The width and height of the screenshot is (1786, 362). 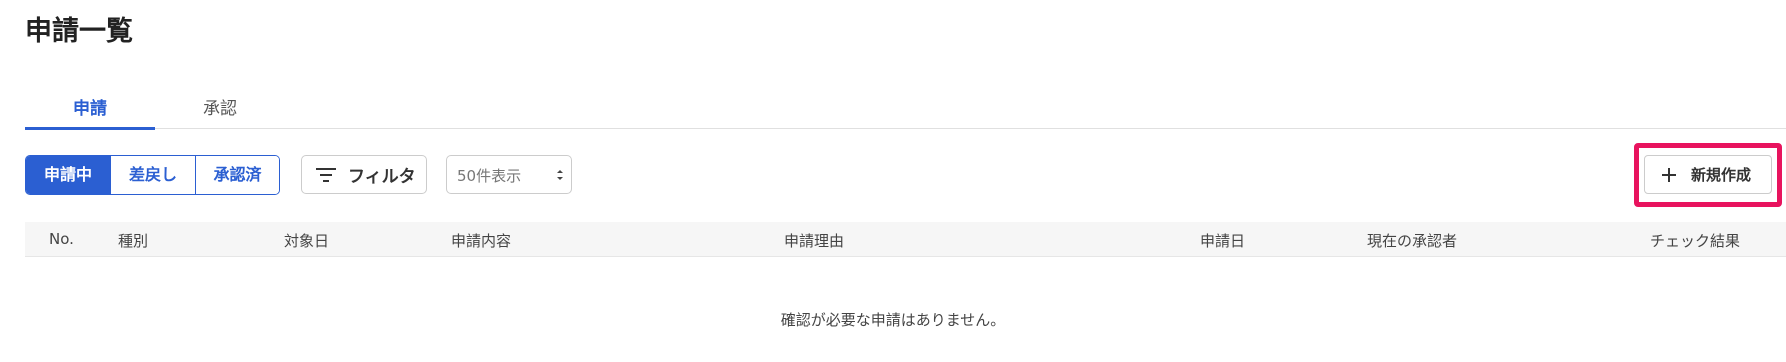 I want to click on new-create-button: 新規作成, so click(x=1708, y=174).